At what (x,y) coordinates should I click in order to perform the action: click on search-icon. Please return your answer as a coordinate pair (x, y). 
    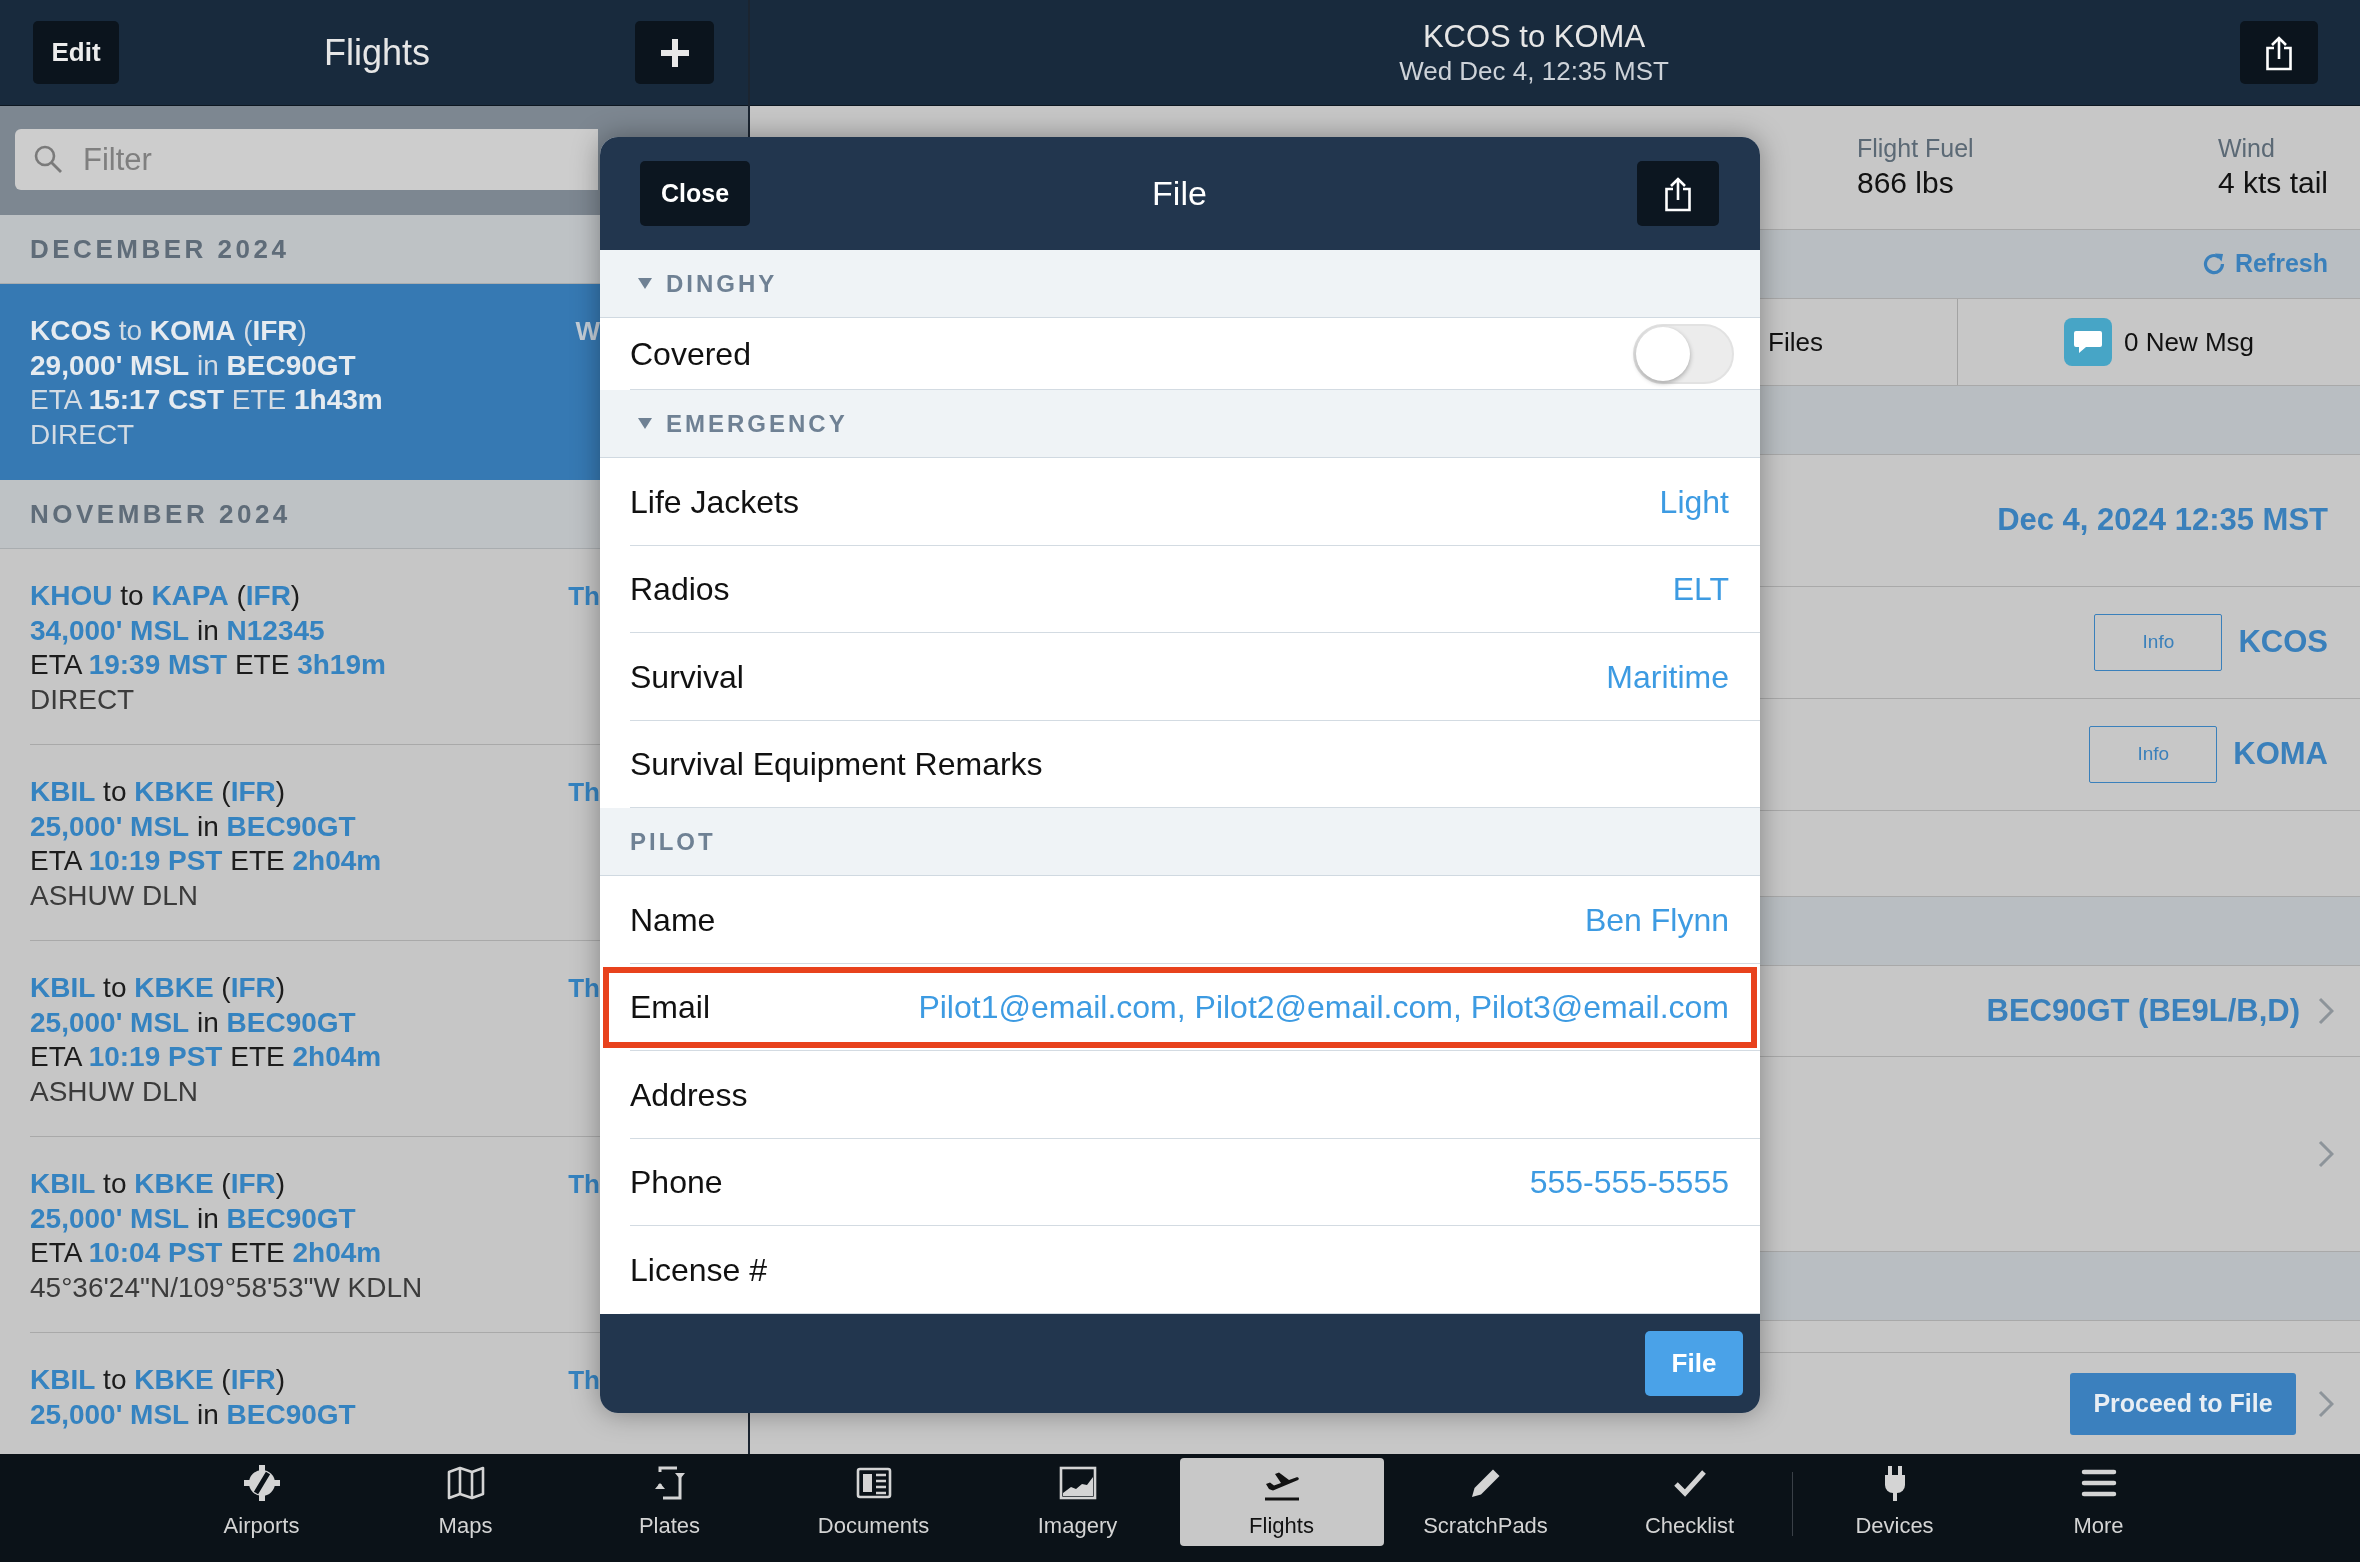
    Looking at the image, I should click on (48, 159).